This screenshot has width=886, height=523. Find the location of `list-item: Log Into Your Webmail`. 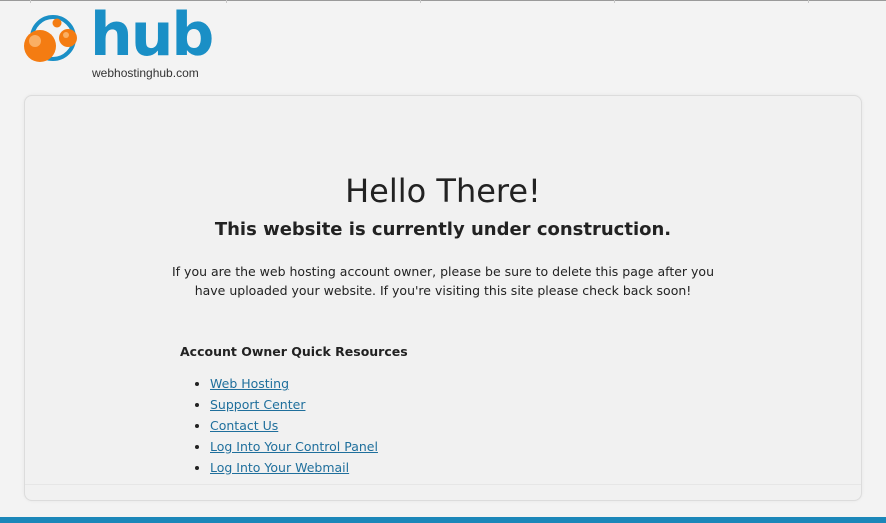

list-item: Log Into Your Webmail is located at coordinates (294, 468).